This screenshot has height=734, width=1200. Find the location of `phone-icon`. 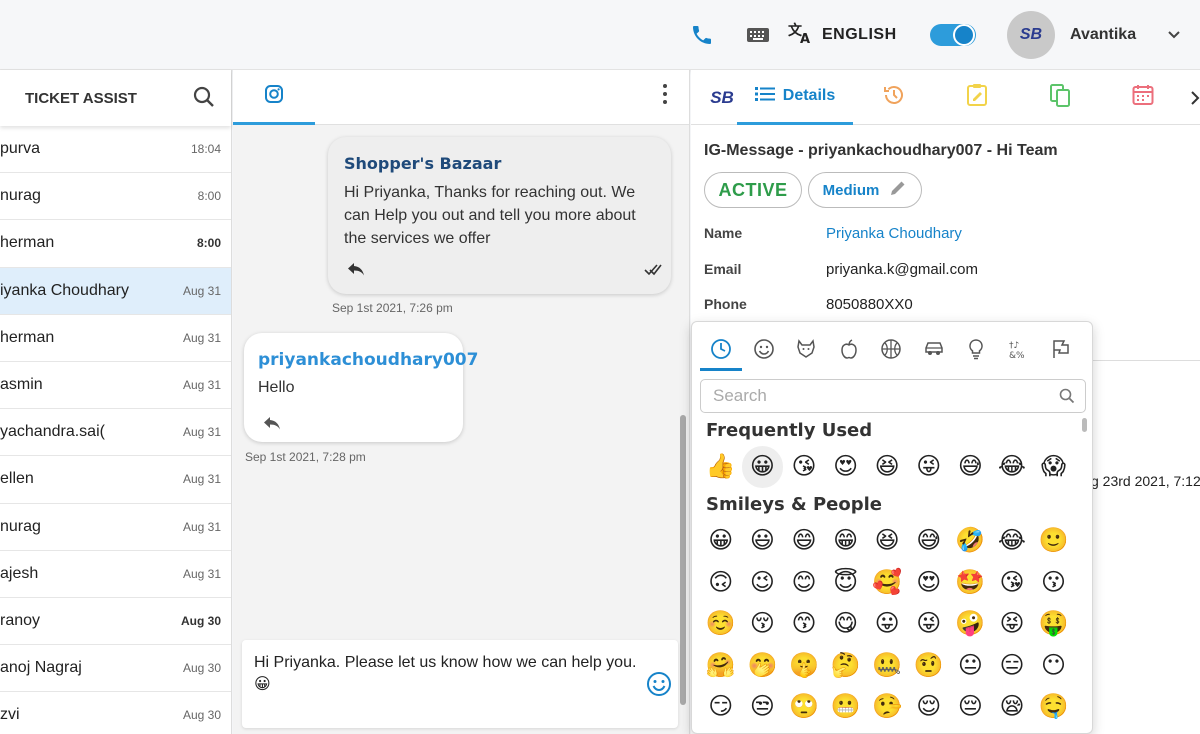

phone-icon is located at coordinates (702, 35).